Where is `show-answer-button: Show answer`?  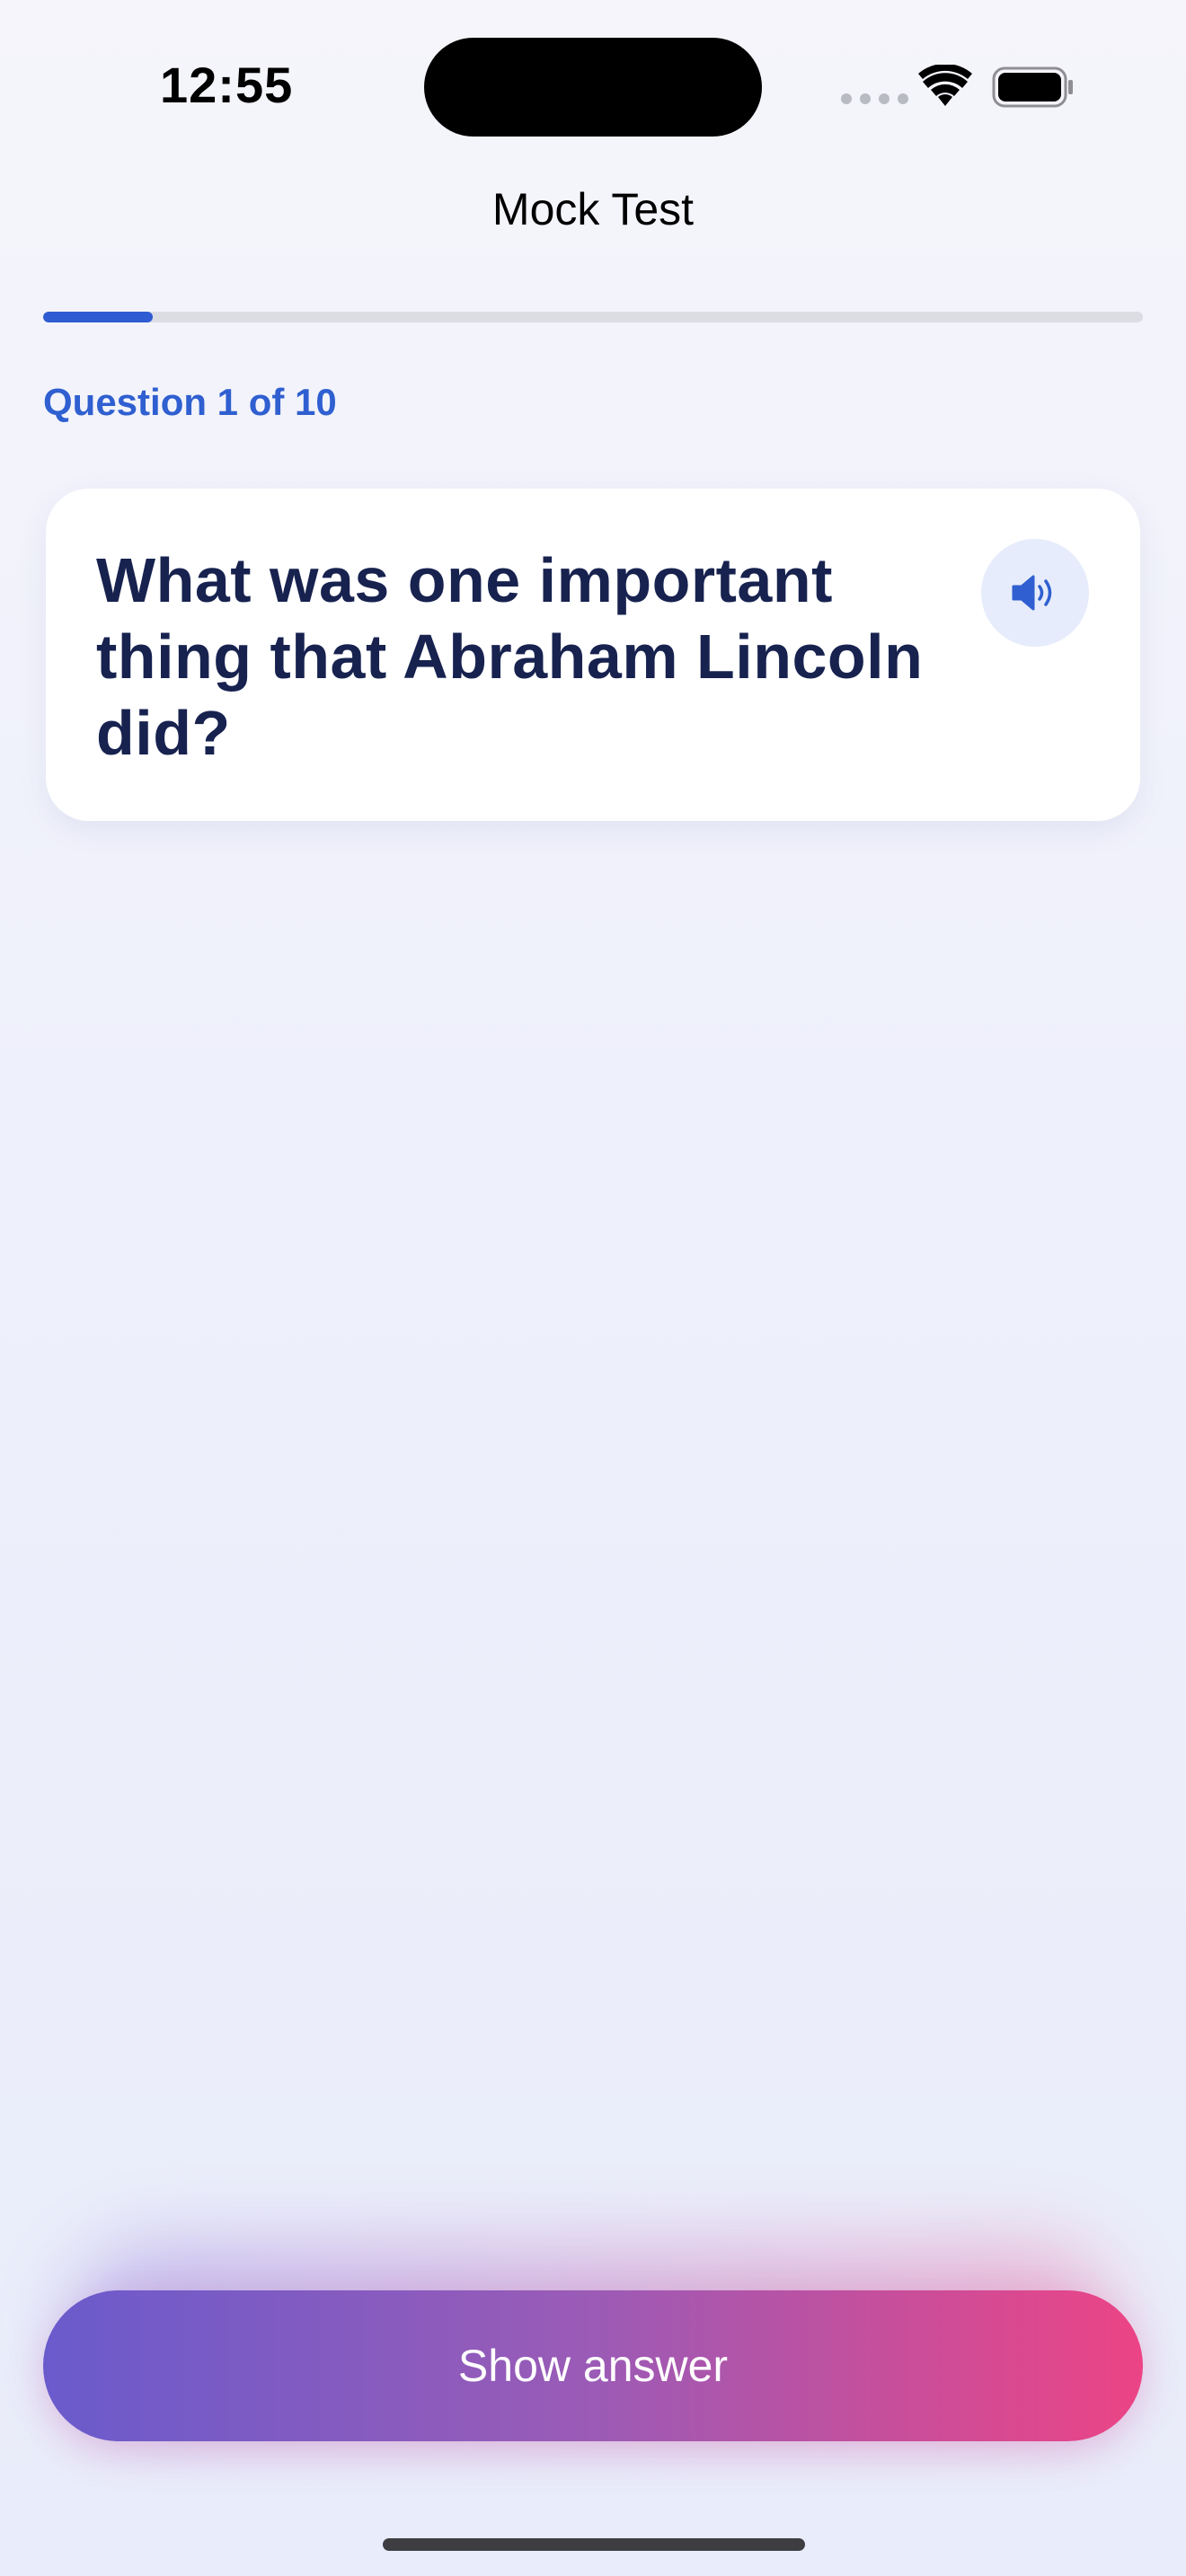 show-answer-button: Show answer is located at coordinates (593, 2365).